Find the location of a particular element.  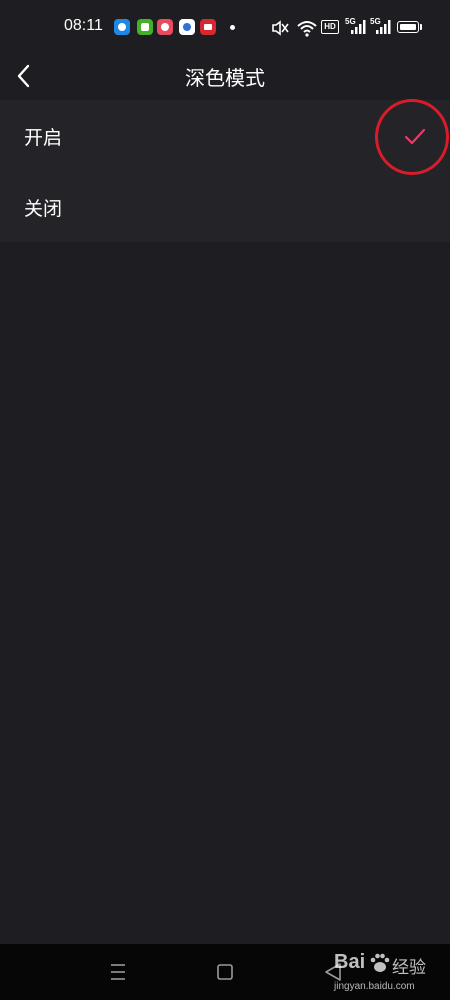

menu-button is located at coordinates (118, 972).